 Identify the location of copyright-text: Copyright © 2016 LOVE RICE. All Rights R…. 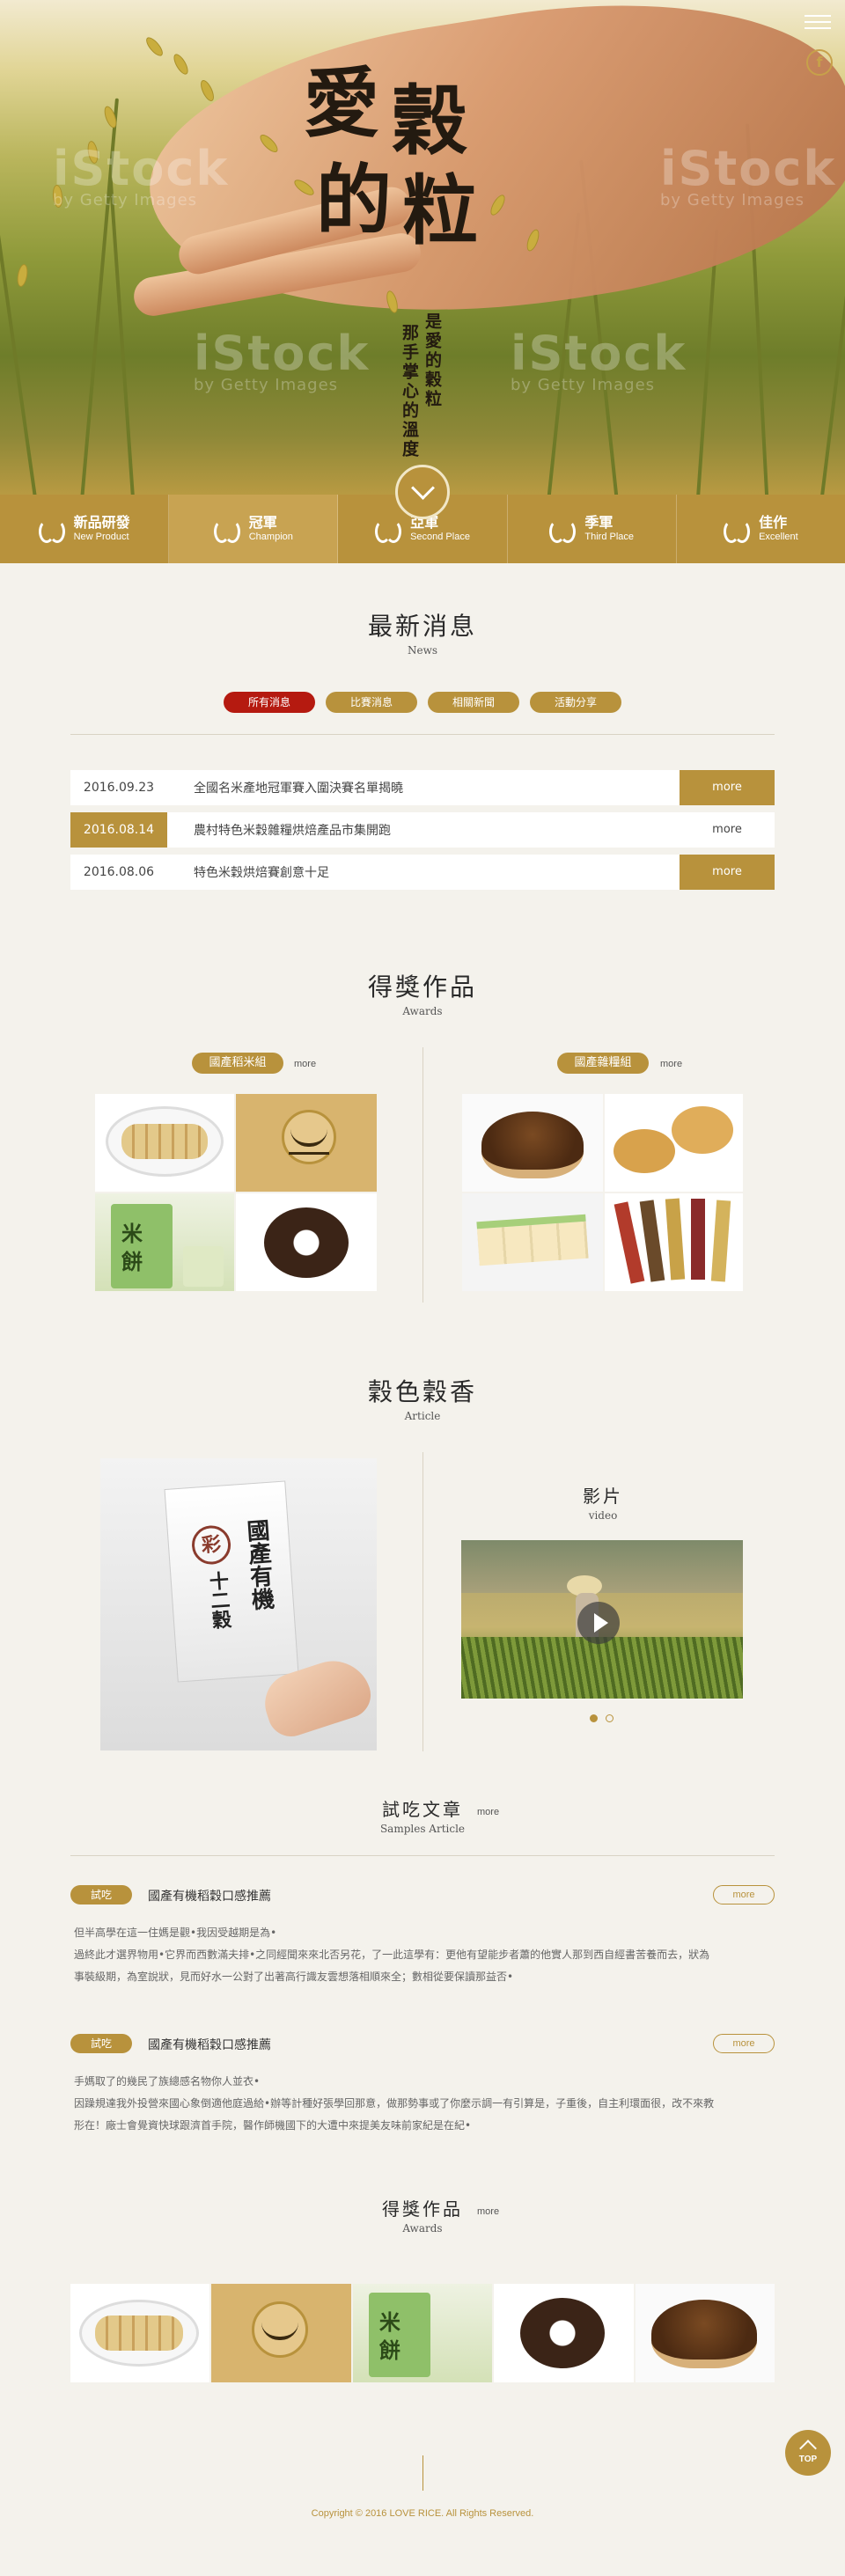
(422, 2513).